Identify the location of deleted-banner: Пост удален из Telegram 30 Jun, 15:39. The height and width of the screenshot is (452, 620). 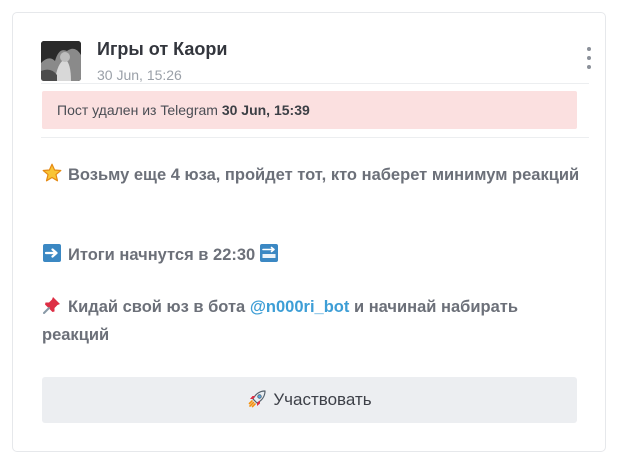
(309, 110).